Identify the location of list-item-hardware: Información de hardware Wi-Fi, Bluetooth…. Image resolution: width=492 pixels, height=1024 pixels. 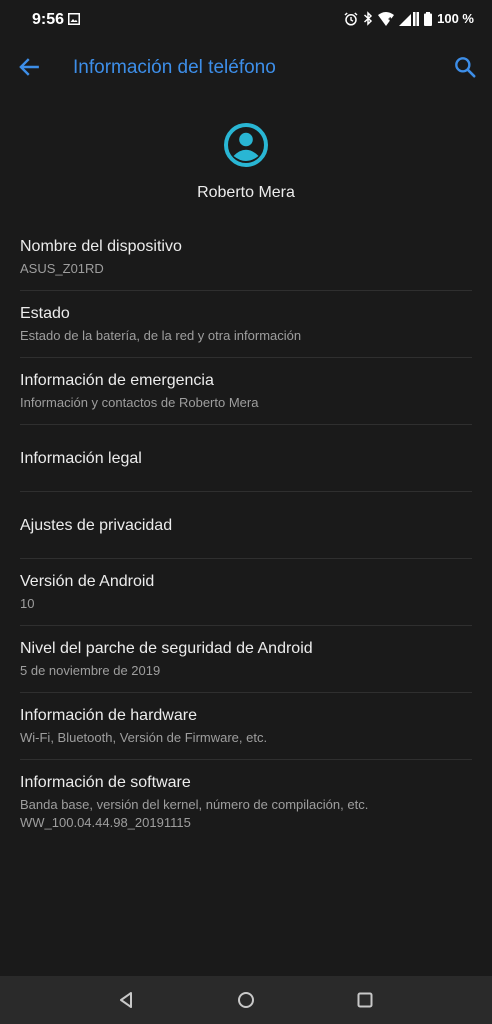
(246, 726).